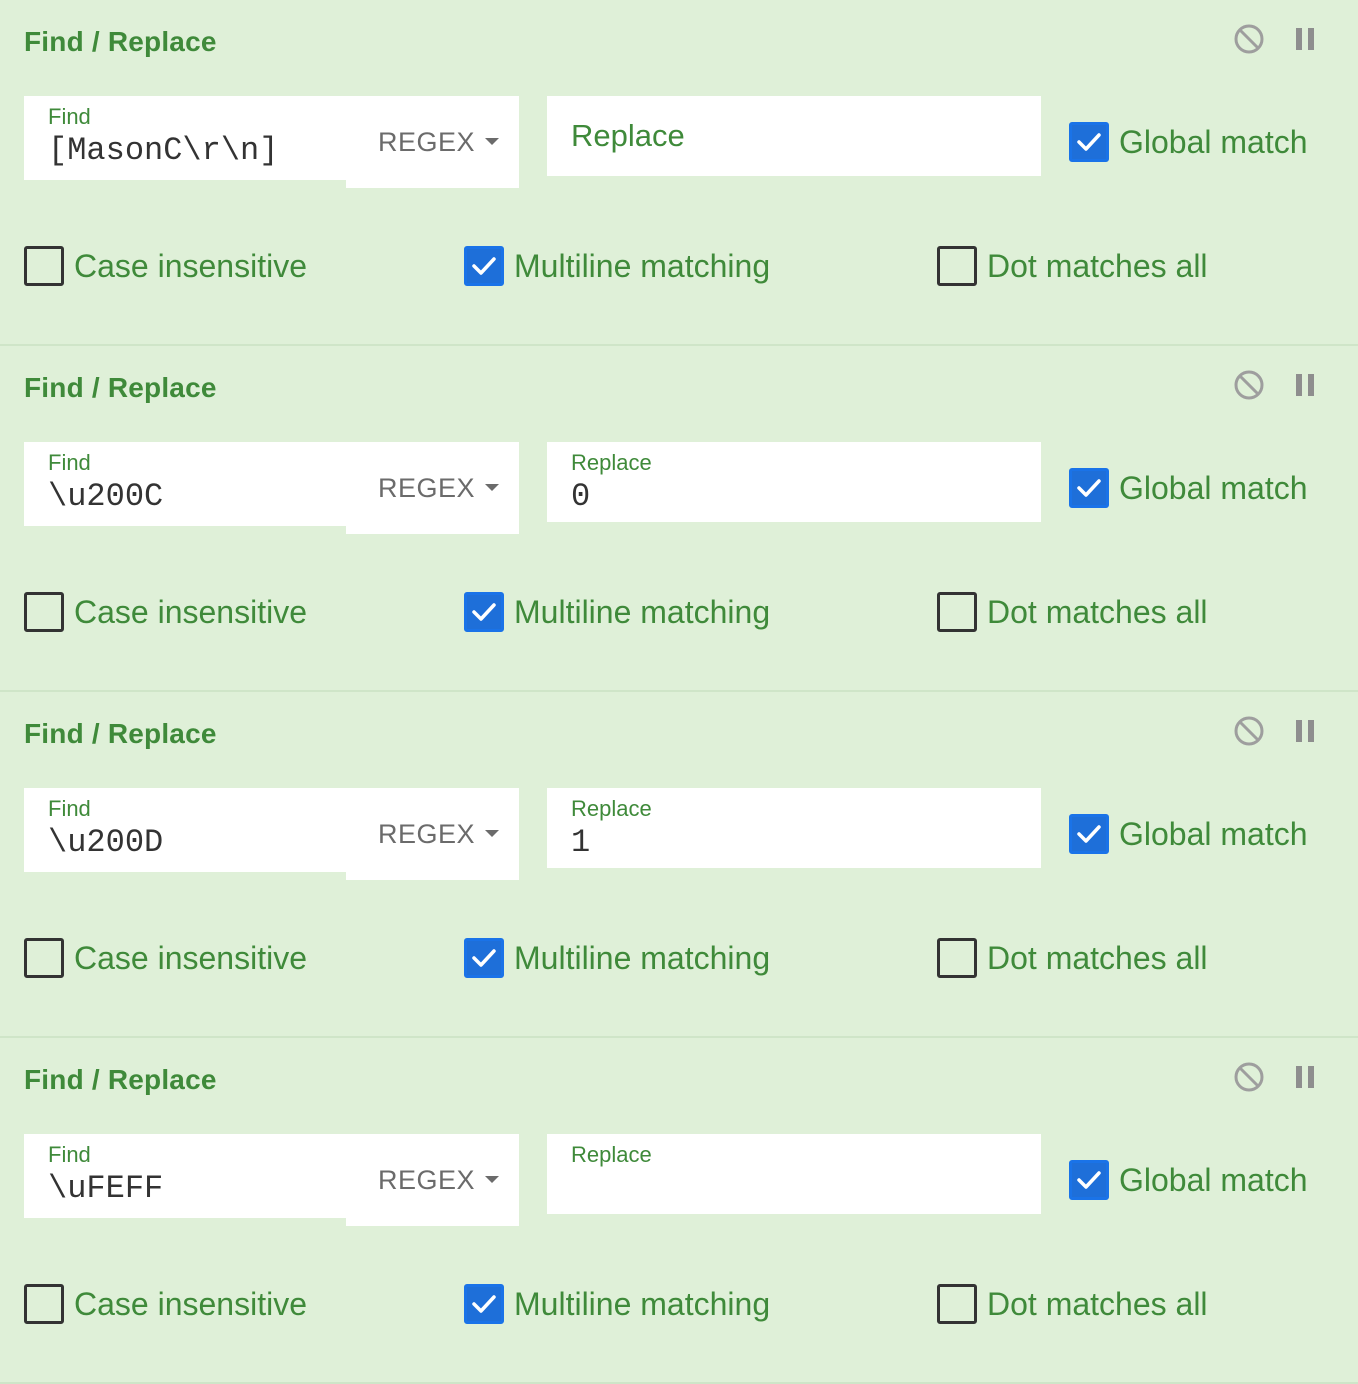 The image size is (1358, 1384). What do you see at coordinates (185, 1176) in the screenshot?
I see `find-input: Find \uFEFF` at bounding box center [185, 1176].